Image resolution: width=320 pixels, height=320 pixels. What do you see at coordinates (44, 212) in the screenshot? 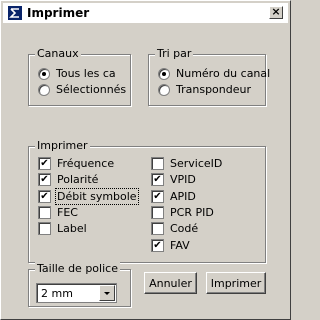
I see `checkbox-fec-box` at bounding box center [44, 212].